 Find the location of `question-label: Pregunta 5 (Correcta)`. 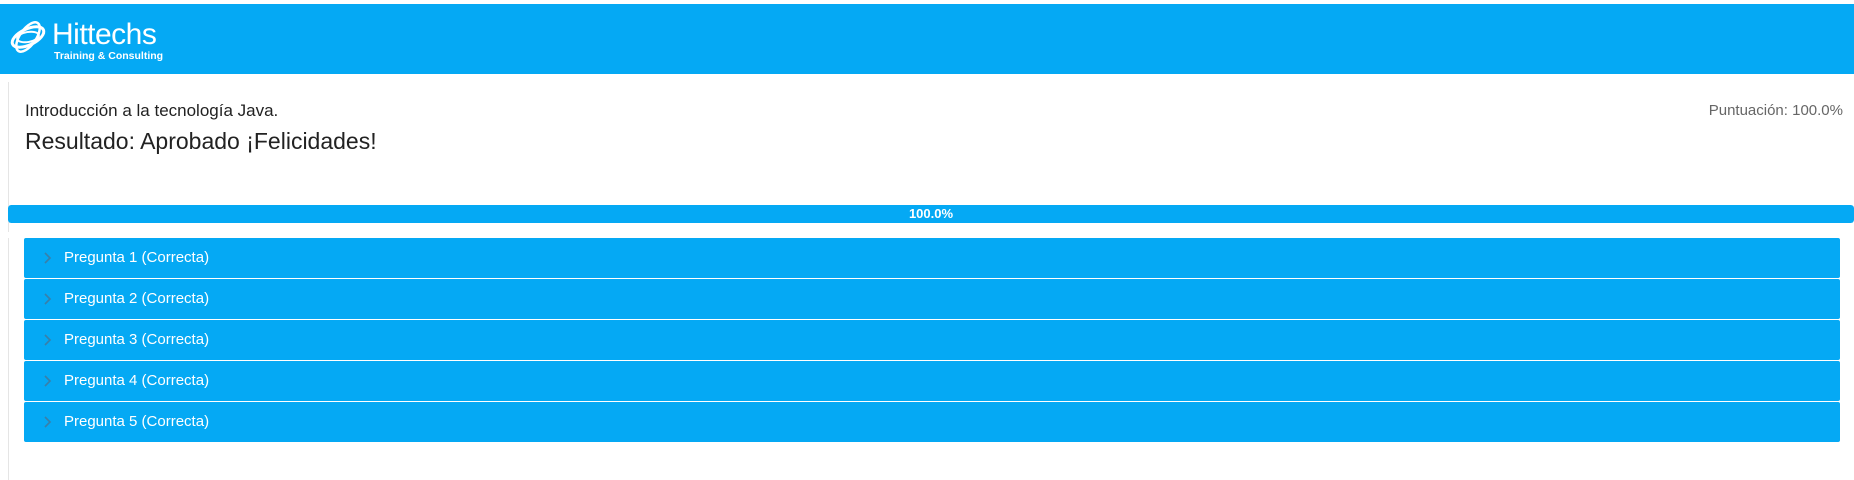

question-label: Pregunta 5 (Correcta) is located at coordinates (137, 421).